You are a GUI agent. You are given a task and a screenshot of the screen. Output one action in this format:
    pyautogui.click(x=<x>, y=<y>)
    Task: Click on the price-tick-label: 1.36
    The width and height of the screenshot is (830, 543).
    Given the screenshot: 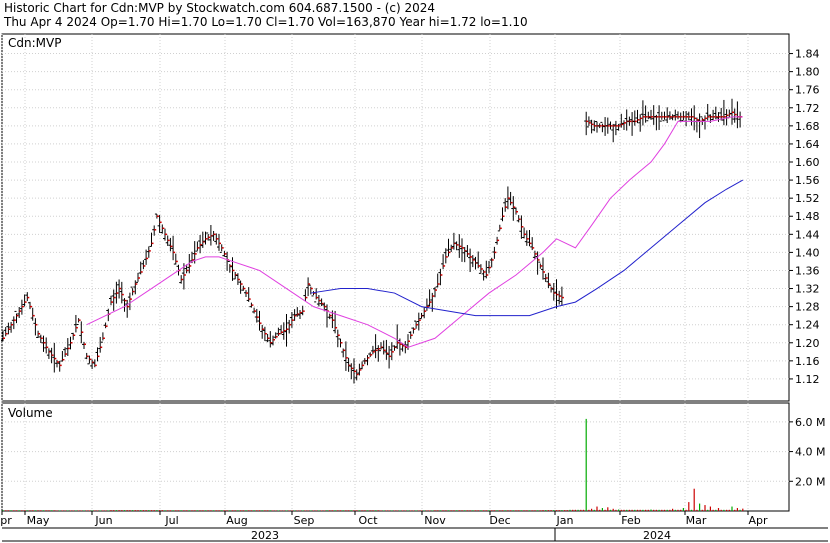 What is the action you would take?
    pyautogui.click(x=807, y=270)
    